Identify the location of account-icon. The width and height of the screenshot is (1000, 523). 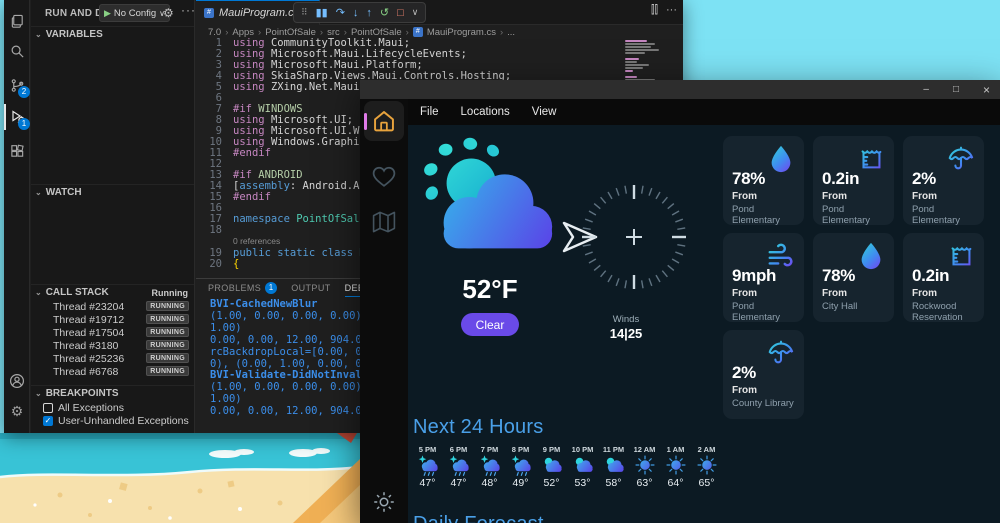
(17, 381).